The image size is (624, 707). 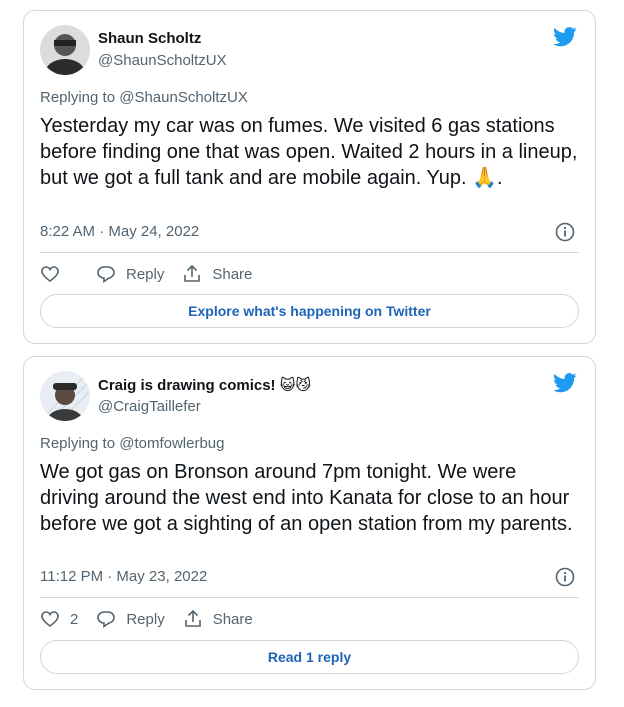 What do you see at coordinates (74, 619) in the screenshot?
I see `like-count: 2` at bounding box center [74, 619].